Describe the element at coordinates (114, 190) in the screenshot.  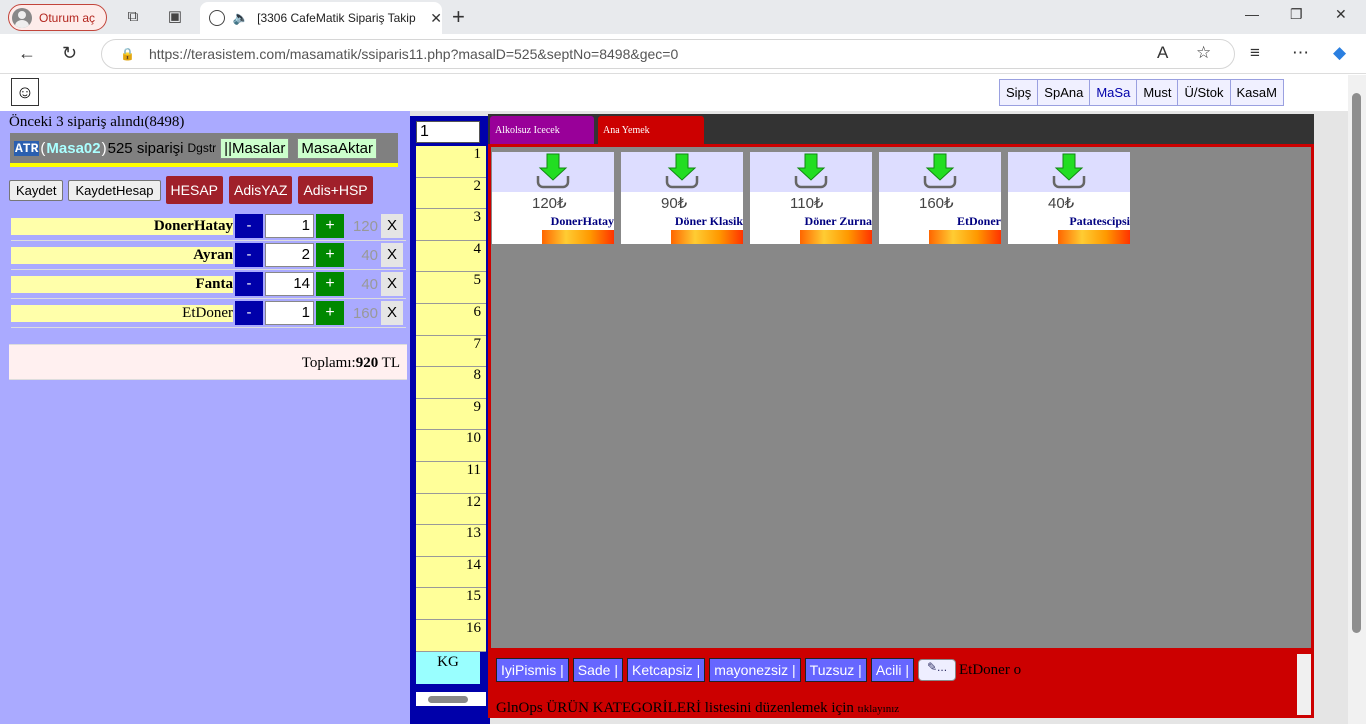
I see `kaydet-hesap-button: KaydetHesap` at that location.